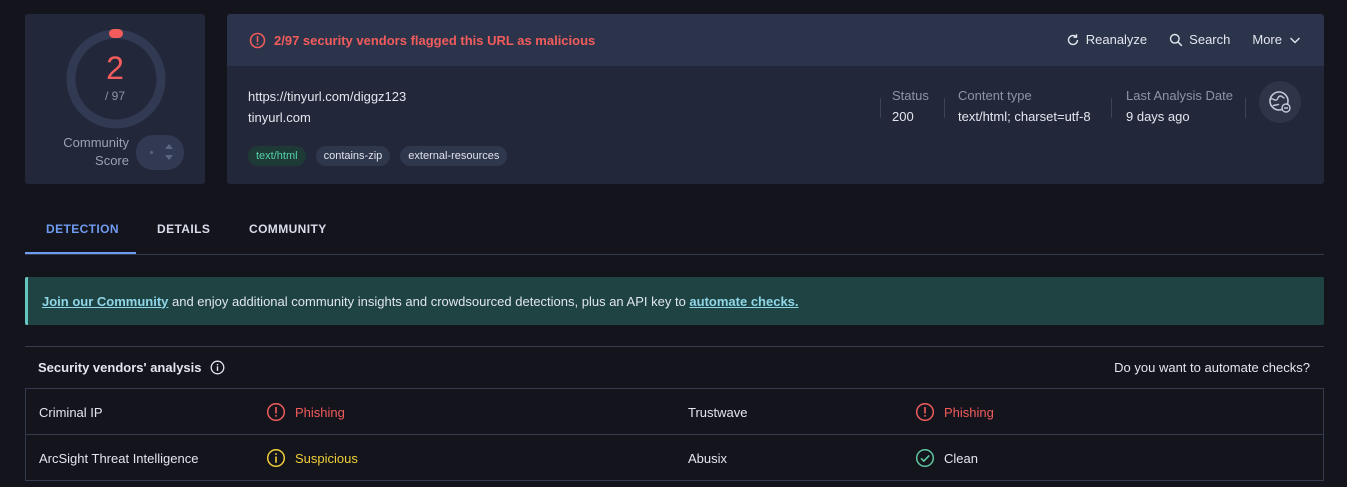 The height and width of the screenshot is (487, 1347). What do you see at coordinates (454, 156) in the screenshot?
I see `tag-external-resources: external-resources` at bounding box center [454, 156].